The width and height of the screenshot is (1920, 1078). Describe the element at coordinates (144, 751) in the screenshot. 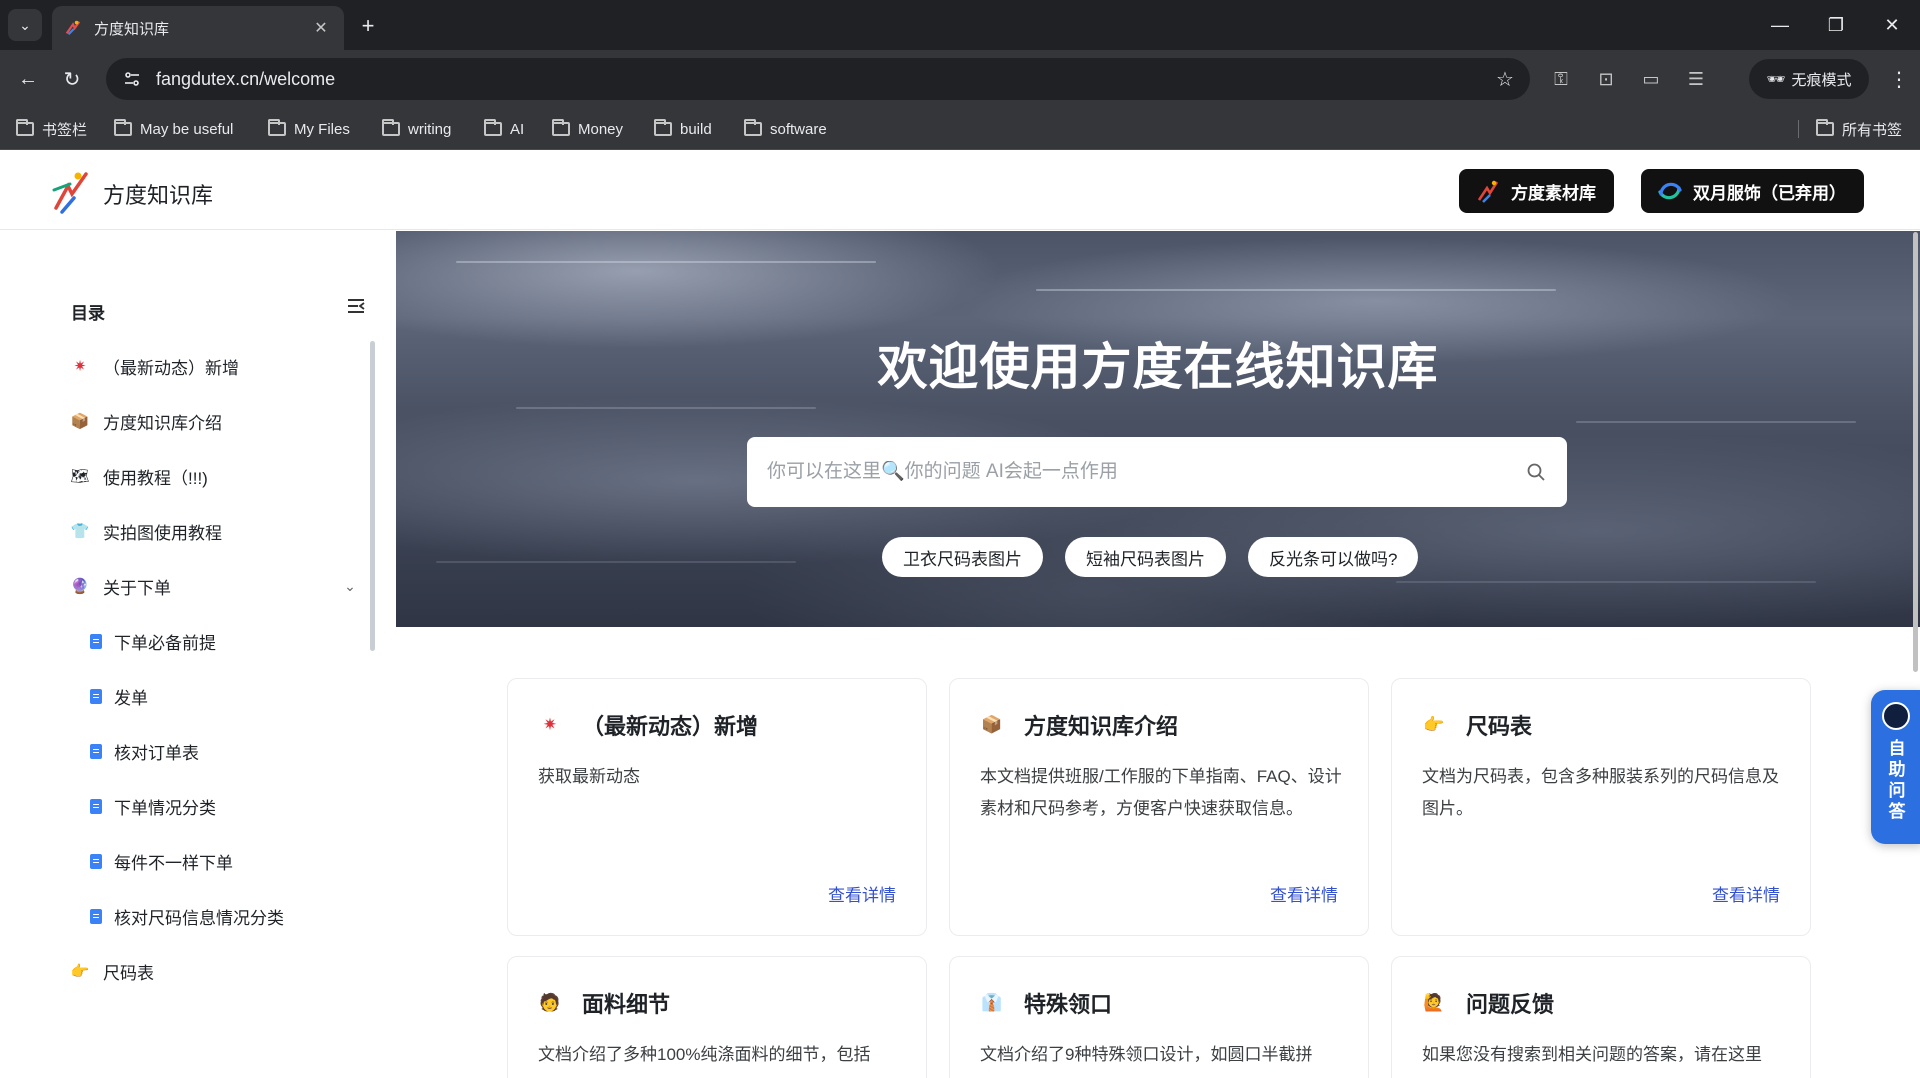

I see `toc-subitem: 核对订单表` at that location.